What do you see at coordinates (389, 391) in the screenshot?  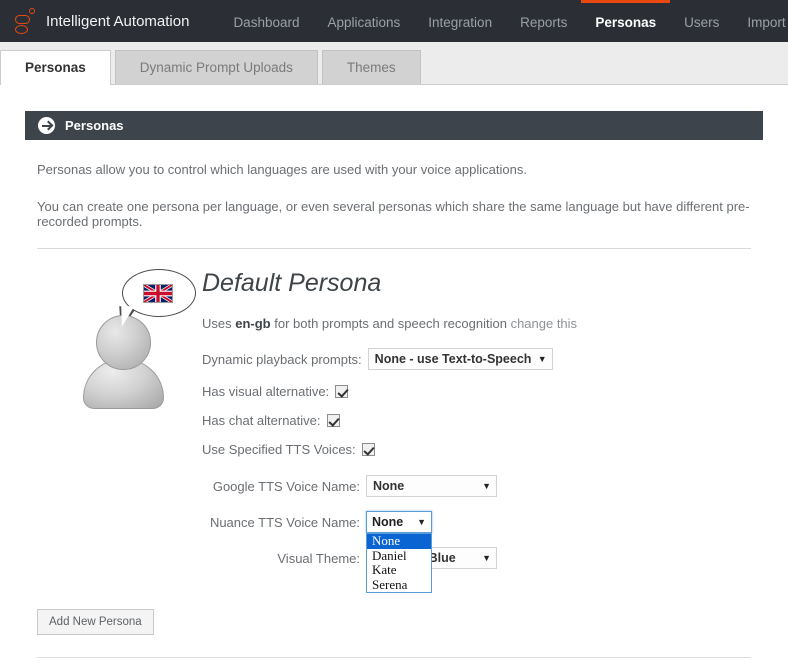 I see `has-visual-alternative-row: Has visual alternative:` at bounding box center [389, 391].